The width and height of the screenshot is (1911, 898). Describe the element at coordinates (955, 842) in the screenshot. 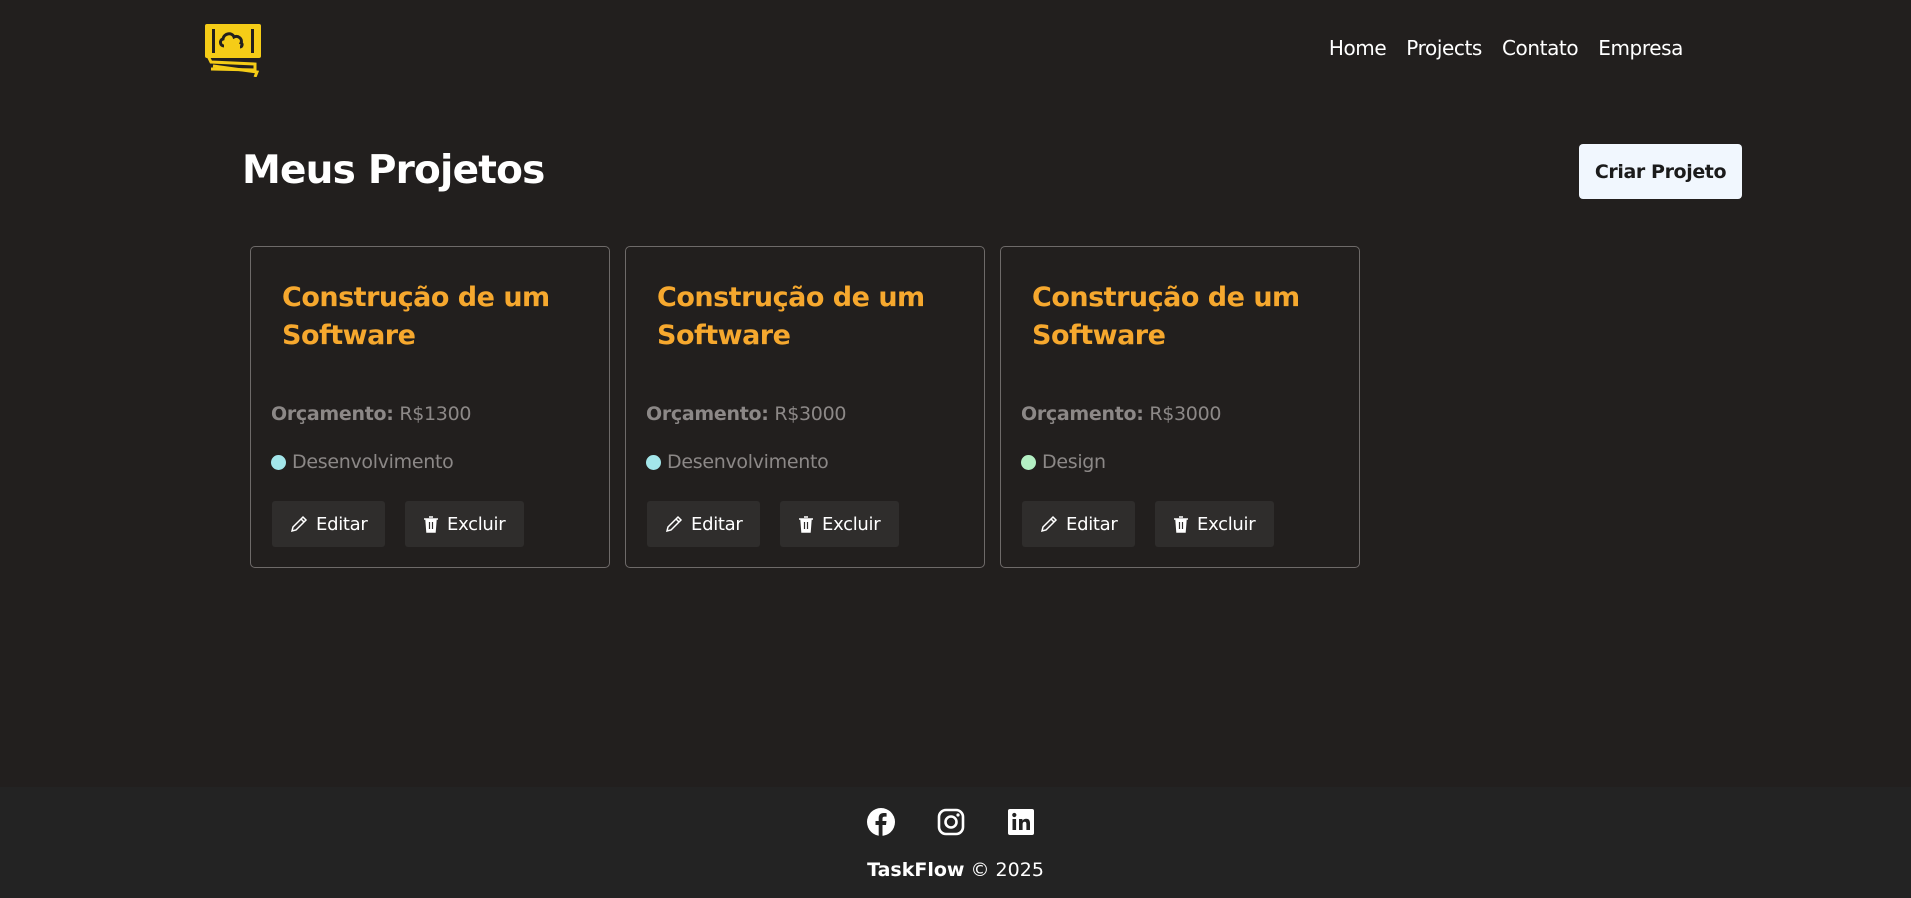

I see `footer: TaskFlow © 2025` at that location.